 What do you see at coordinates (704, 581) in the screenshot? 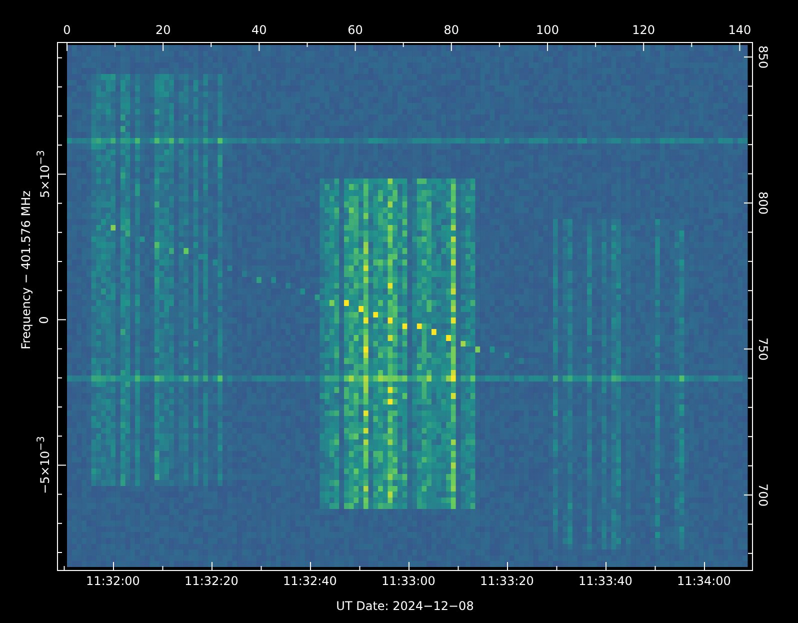
I see `axis-tick-label: 11:34:00` at bounding box center [704, 581].